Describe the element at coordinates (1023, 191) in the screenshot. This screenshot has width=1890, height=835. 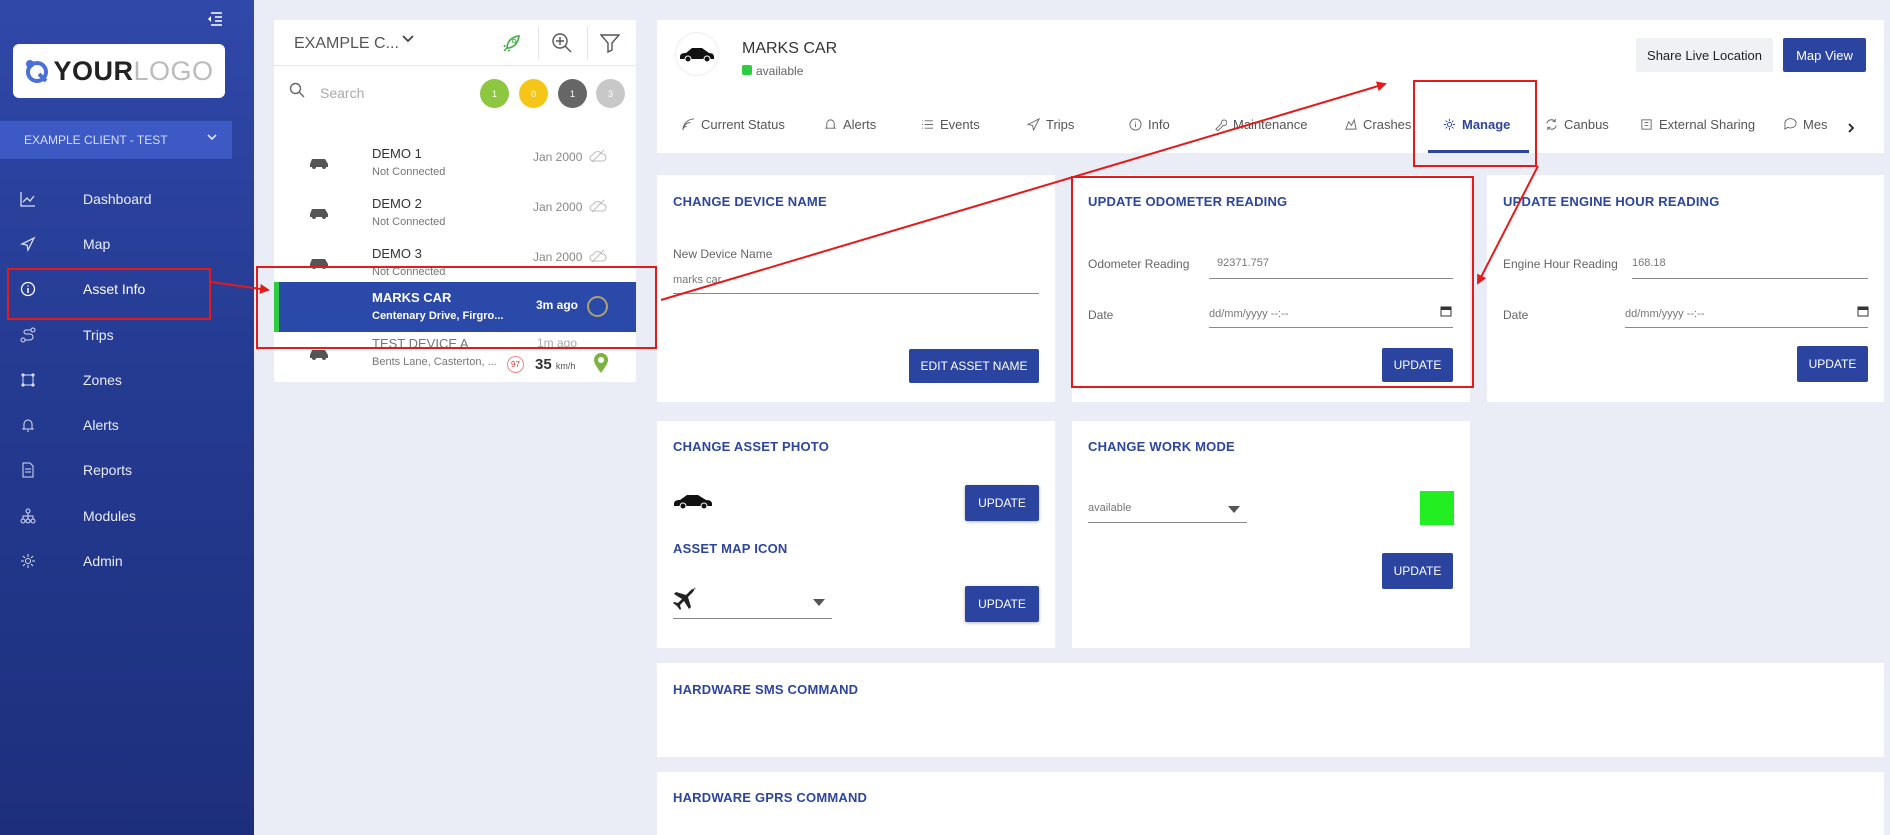
I see `arrow-to-manage` at that location.